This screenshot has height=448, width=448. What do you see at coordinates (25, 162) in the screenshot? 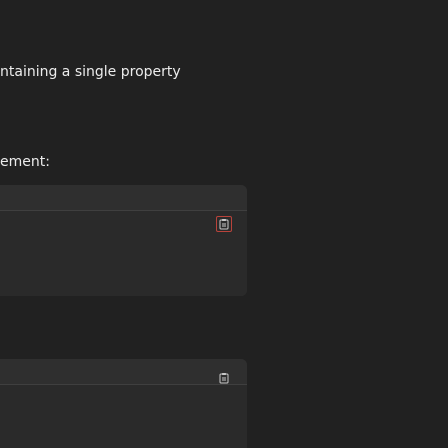
I see `message-text-line: ement:` at bounding box center [25, 162].